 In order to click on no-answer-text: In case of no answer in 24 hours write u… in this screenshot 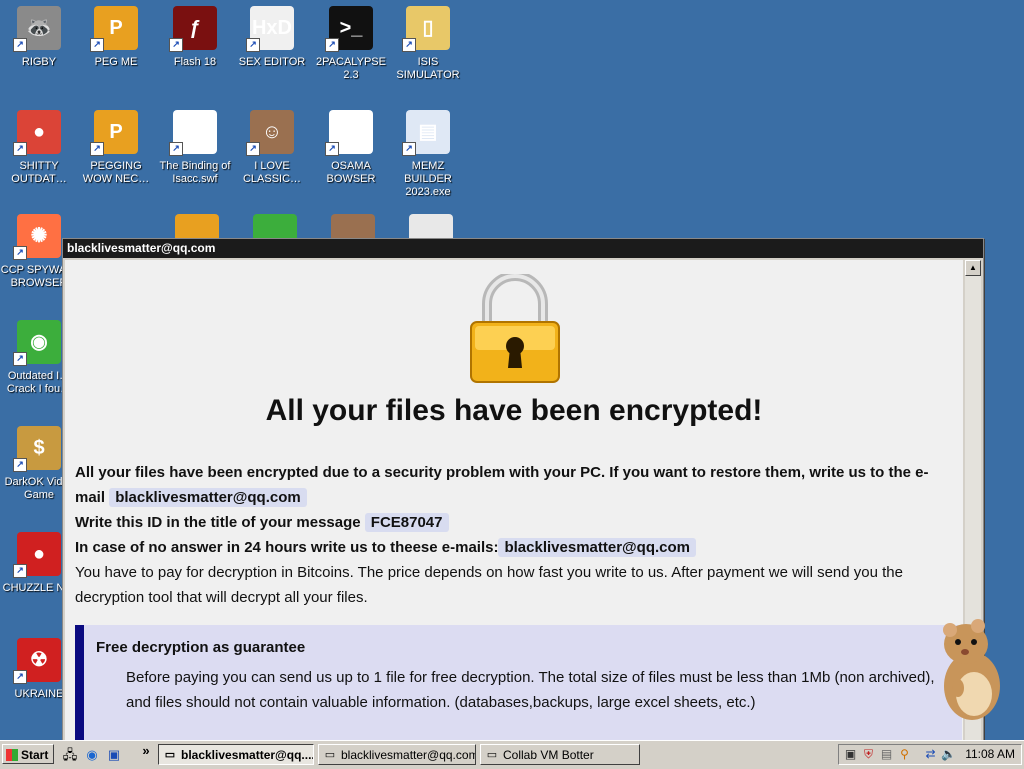, I will do `click(287, 547)`.